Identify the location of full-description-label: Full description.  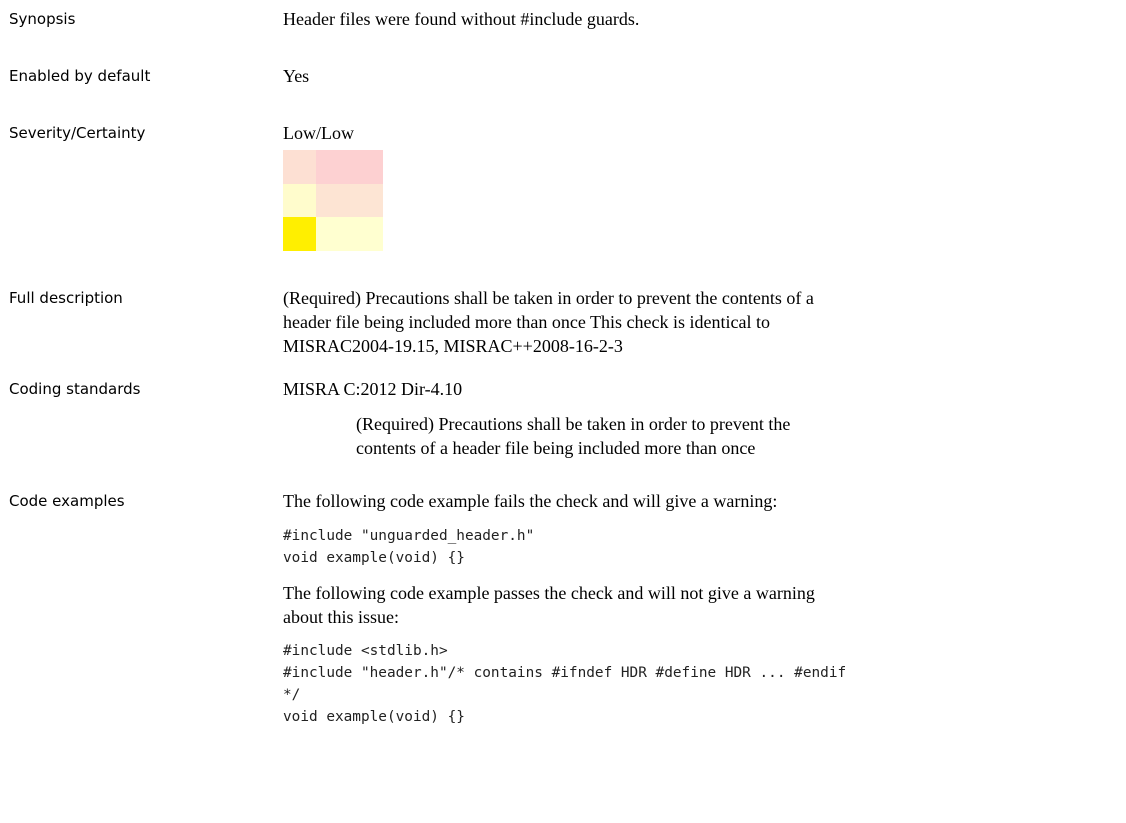
(66, 298).